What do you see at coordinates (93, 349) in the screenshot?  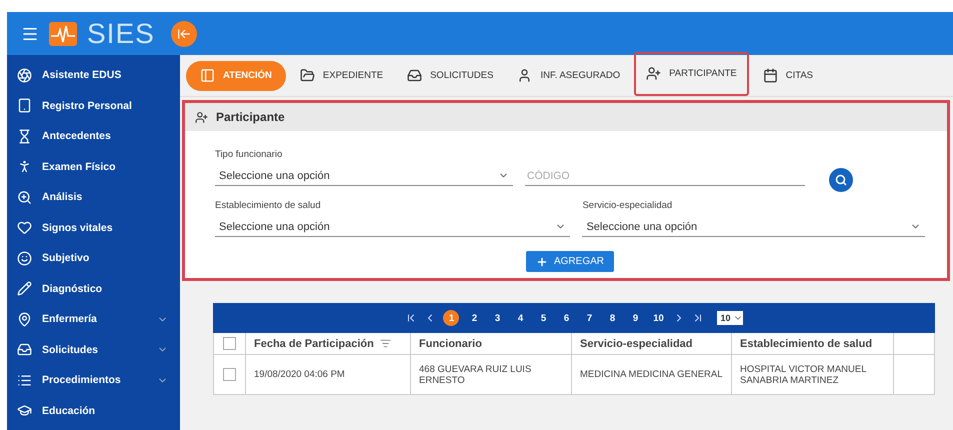 I see `sidebar-item: Solicitudes` at bounding box center [93, 349].